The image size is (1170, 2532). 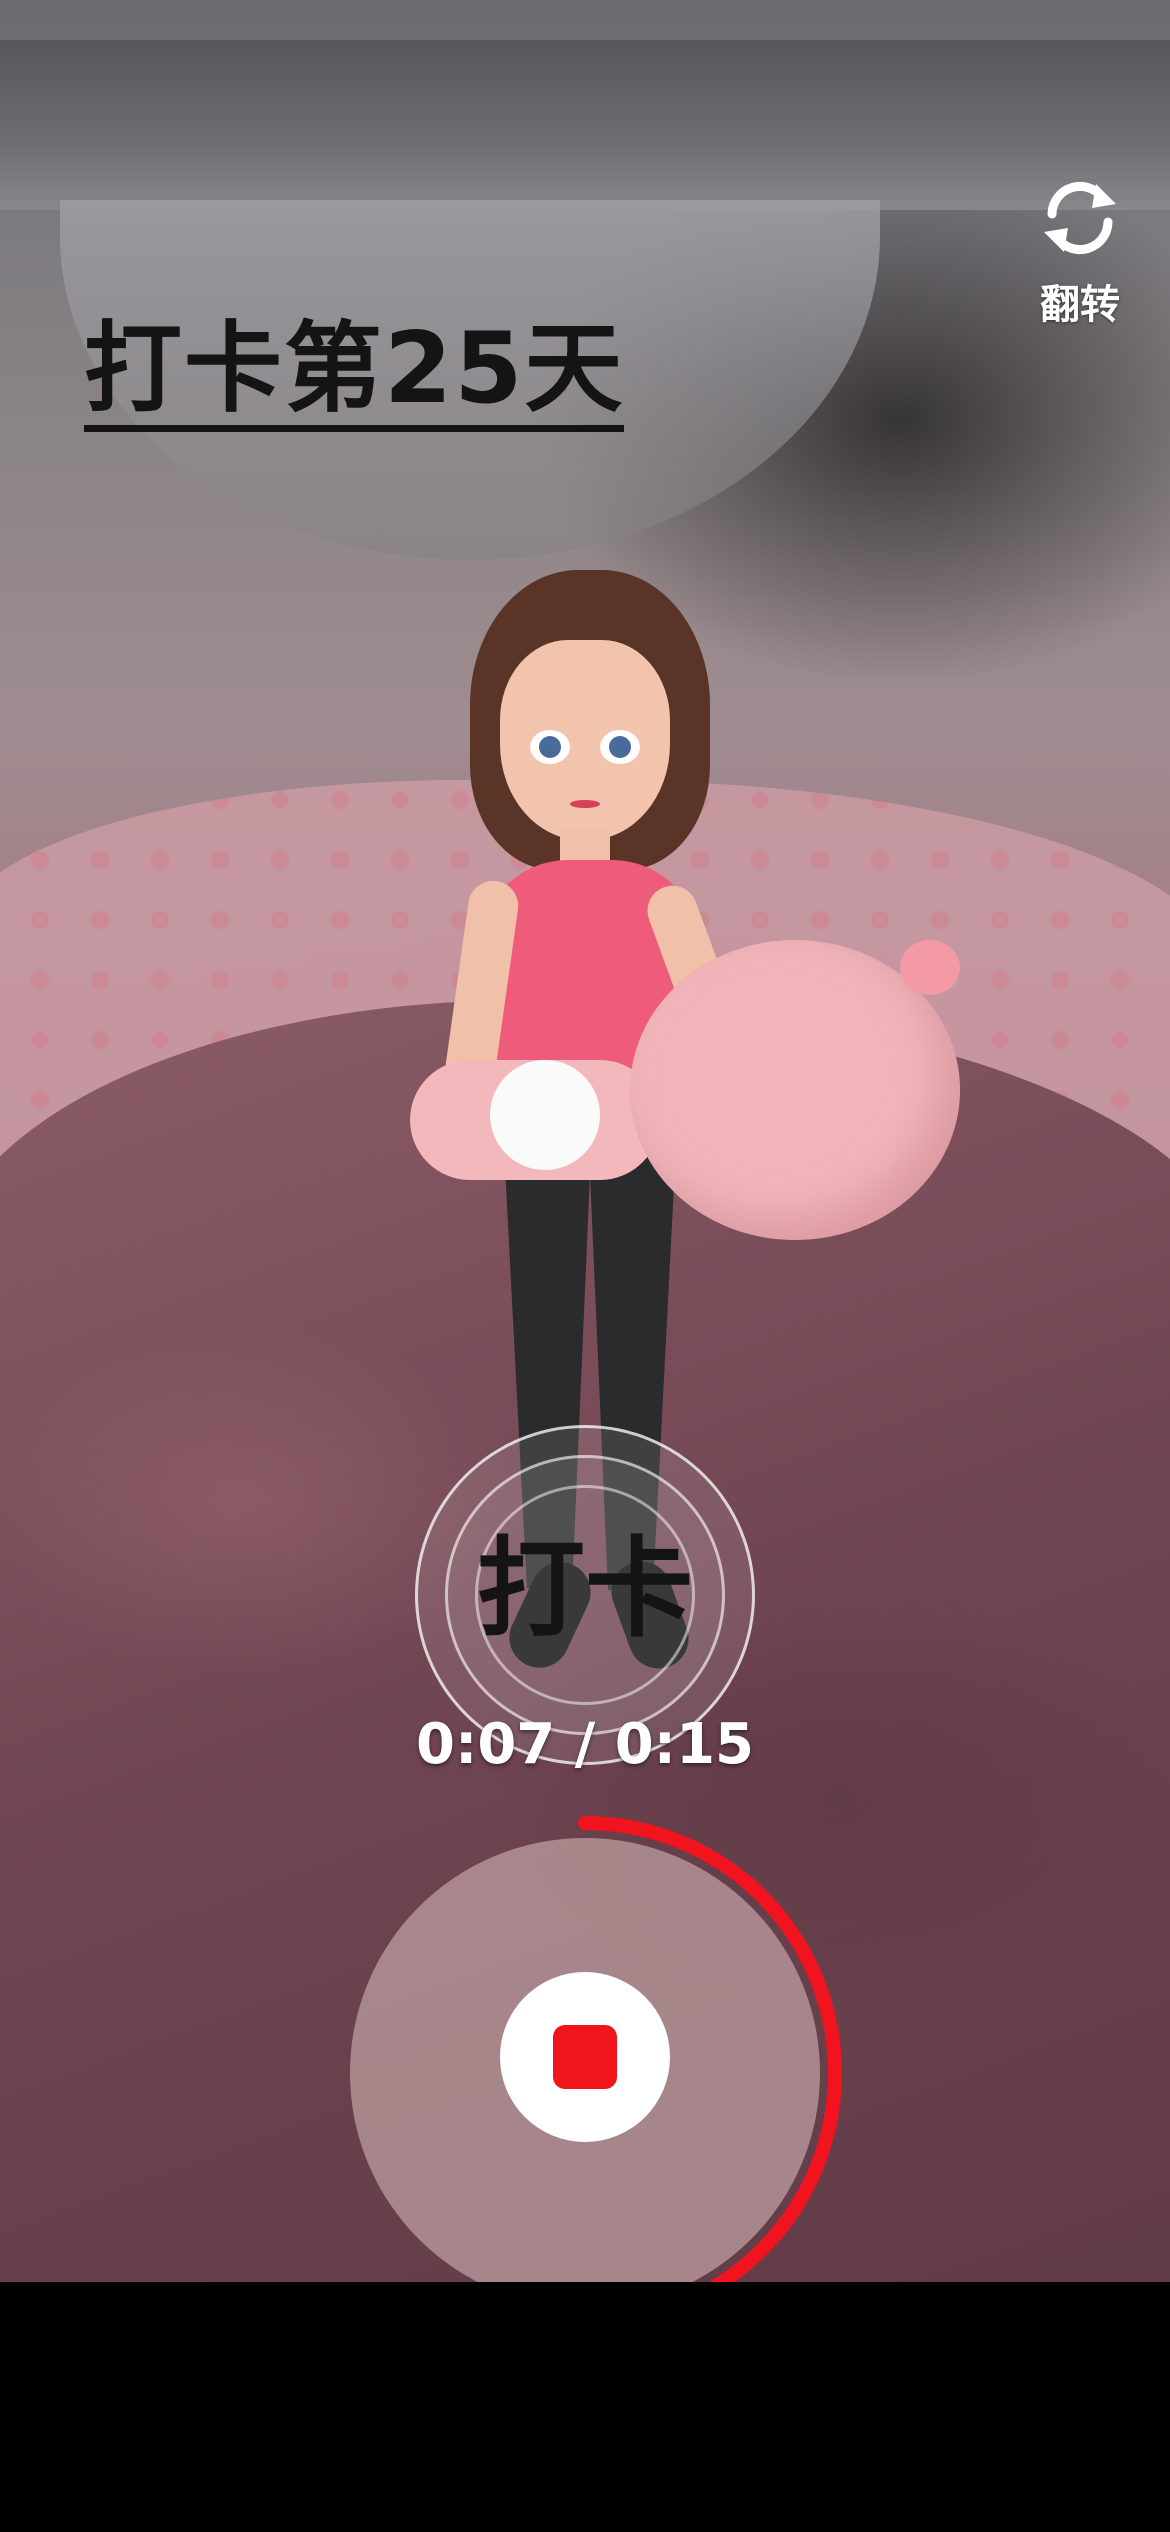 I want to click on rotate-camera-icon, so click(x=1080, y=218).